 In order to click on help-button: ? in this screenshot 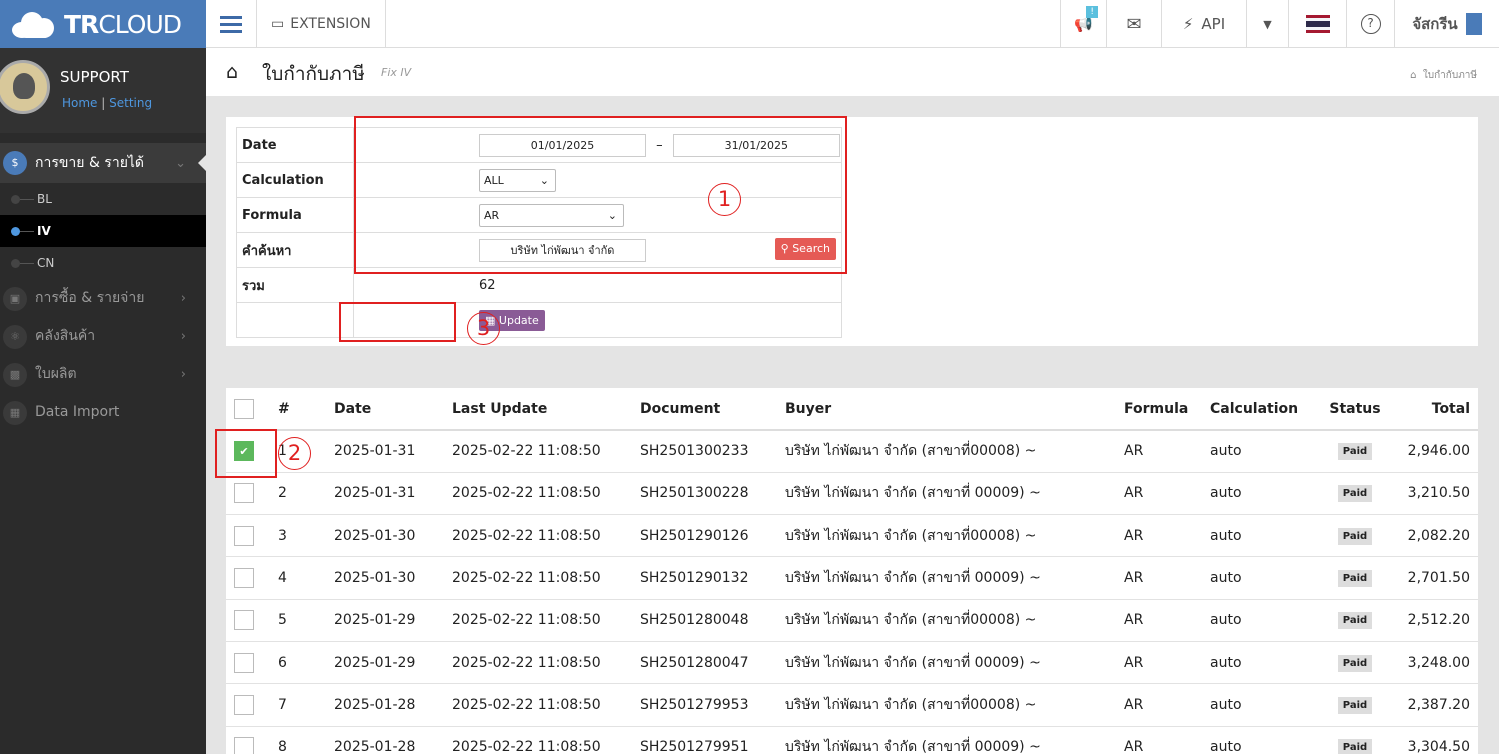, I will do `click(1370, 24)`.